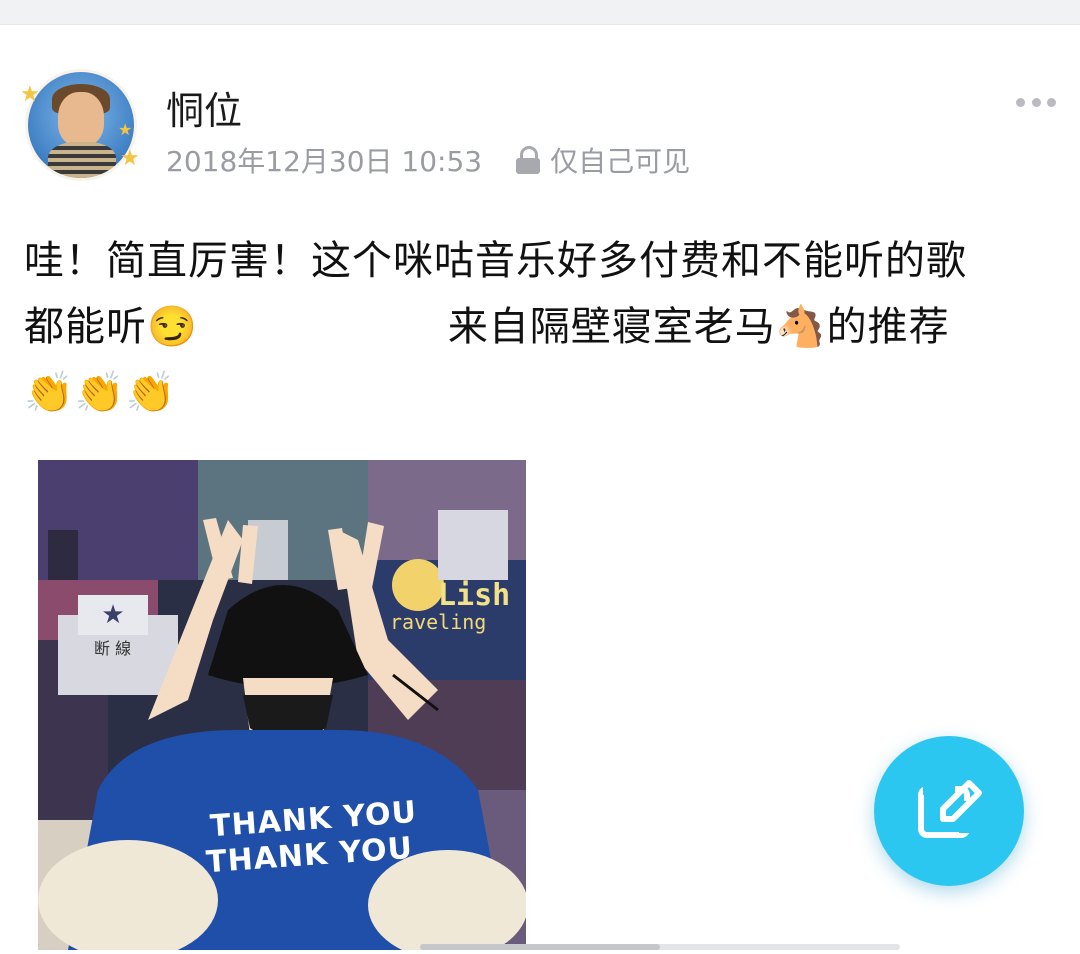 The height and width of the screenshot is (954, 1080). What do you see at coordinates (438, 622) in the screenshot?
I see `poster-subtitle: raveling` at bounding box center [438, 622].